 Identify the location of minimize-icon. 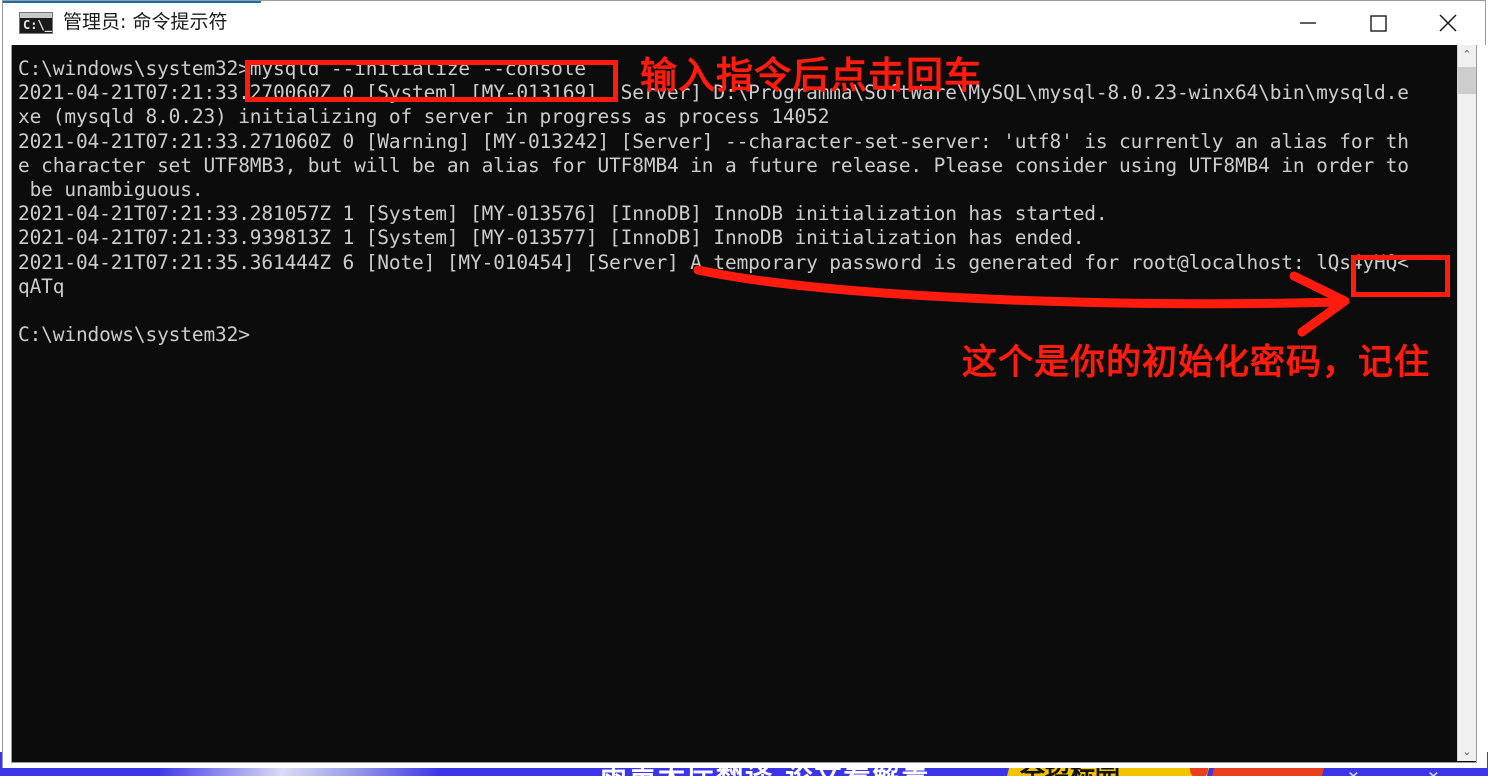
(1308, 23).